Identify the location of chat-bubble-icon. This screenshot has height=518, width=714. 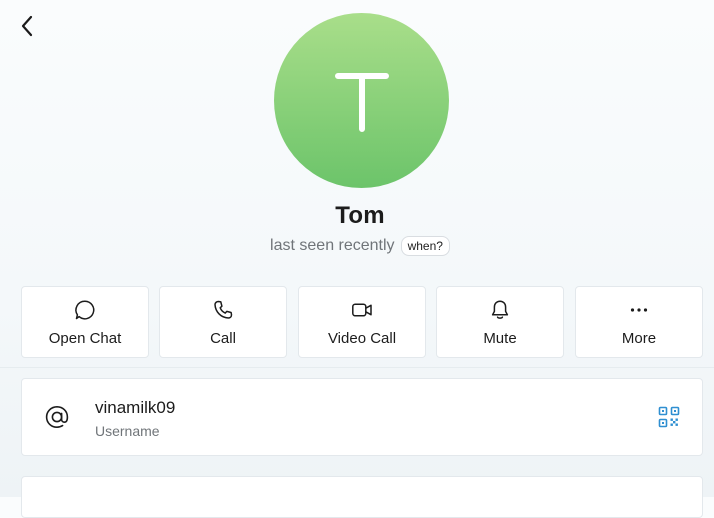
(85, 310).